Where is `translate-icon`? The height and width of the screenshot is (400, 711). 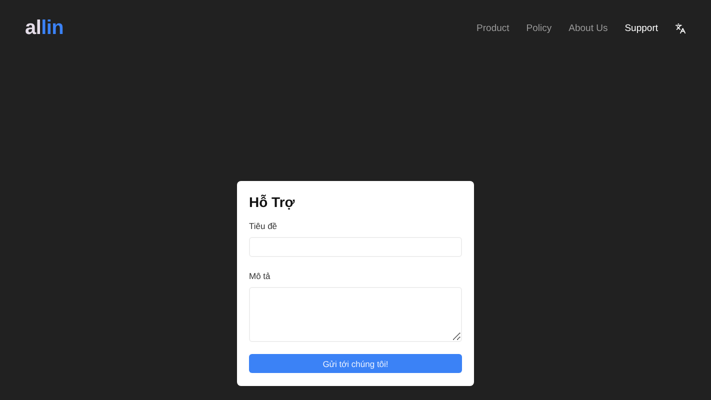
translate-icon is located at coordinates (680, 28).